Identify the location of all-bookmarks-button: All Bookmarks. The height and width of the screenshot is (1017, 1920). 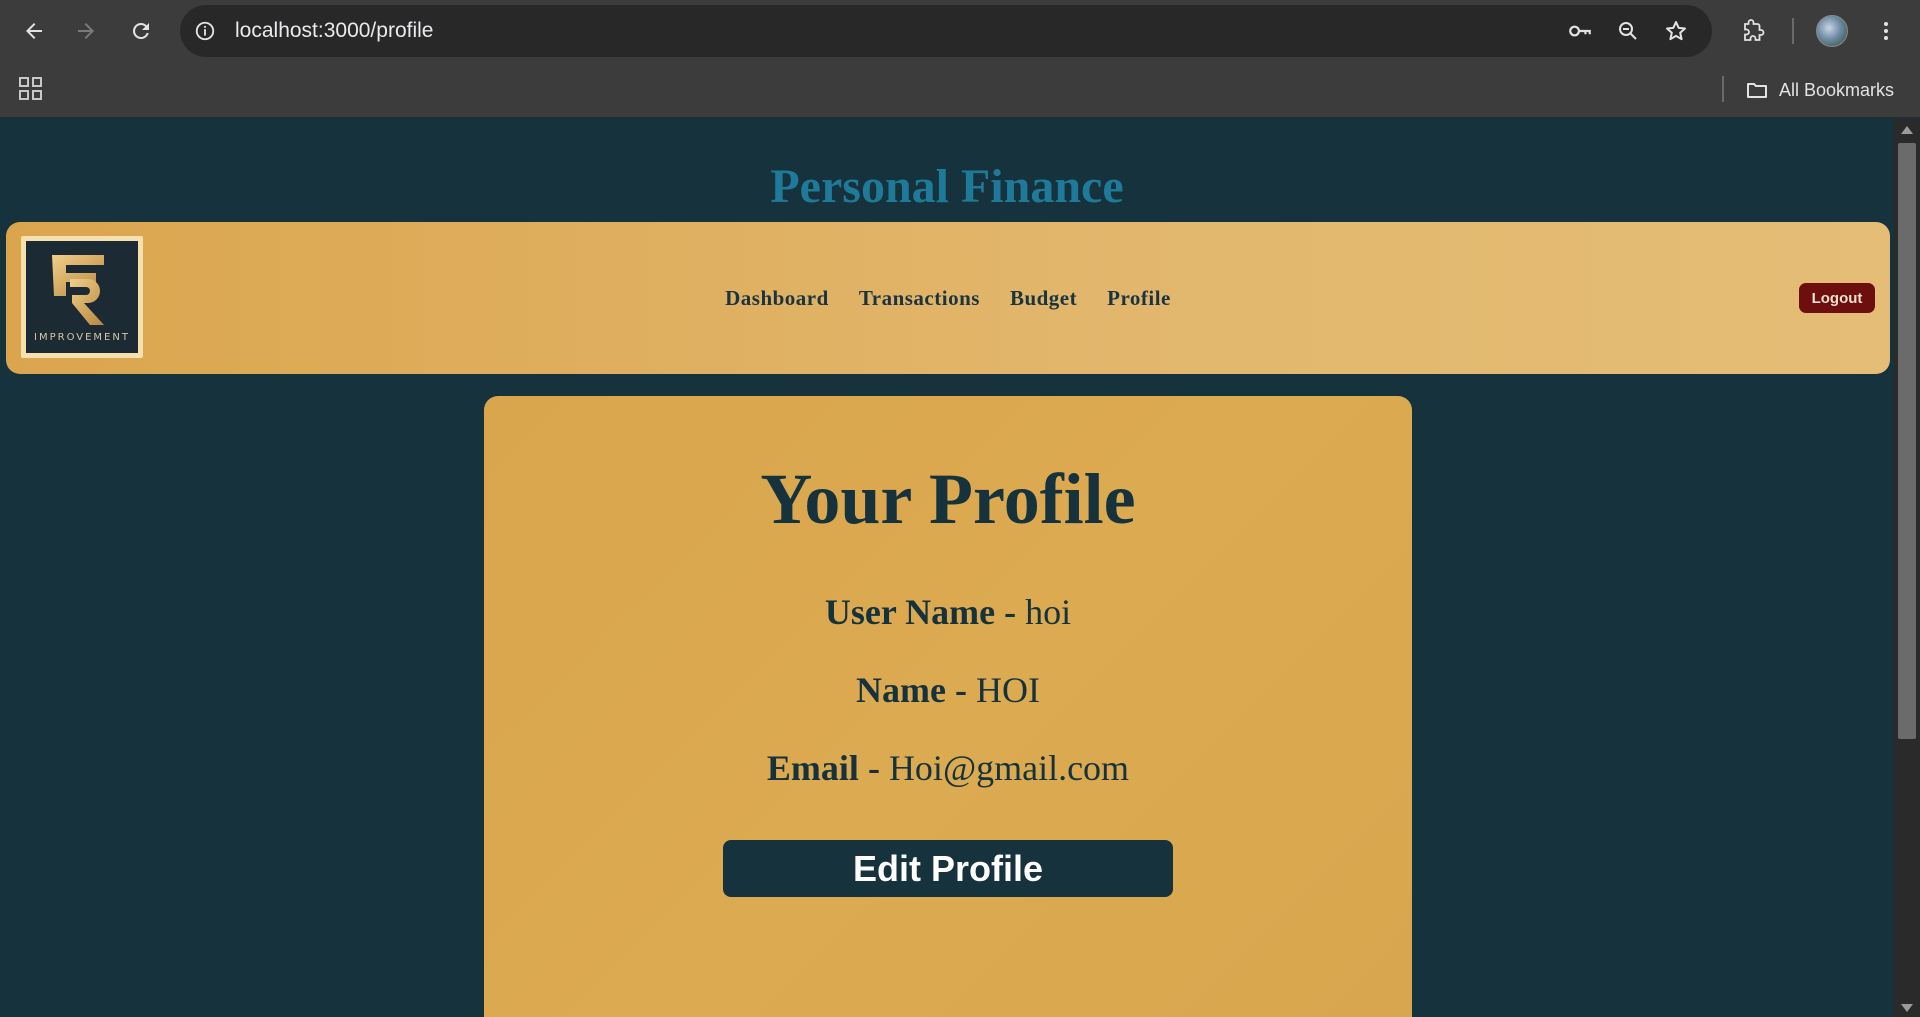
(1819, 90).